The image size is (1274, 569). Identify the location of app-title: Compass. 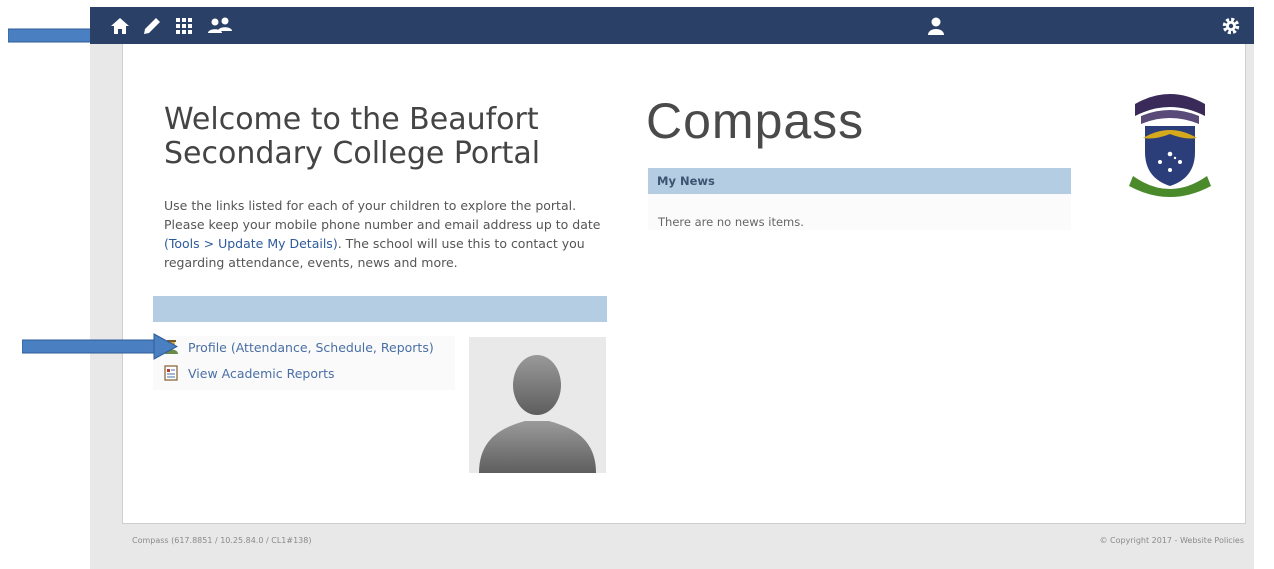
(755, 121).